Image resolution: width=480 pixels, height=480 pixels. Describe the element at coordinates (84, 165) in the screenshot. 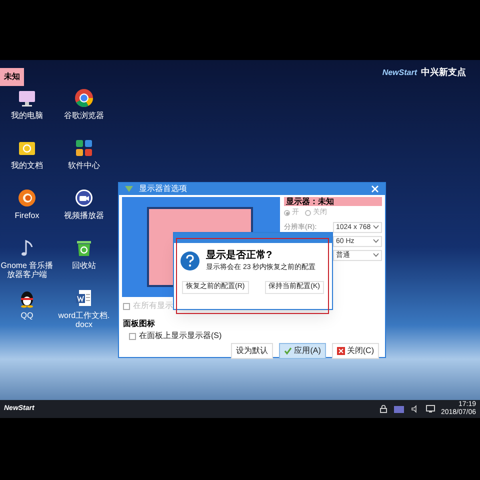

I see `desktop-icon-label: 软件中心` at that location.